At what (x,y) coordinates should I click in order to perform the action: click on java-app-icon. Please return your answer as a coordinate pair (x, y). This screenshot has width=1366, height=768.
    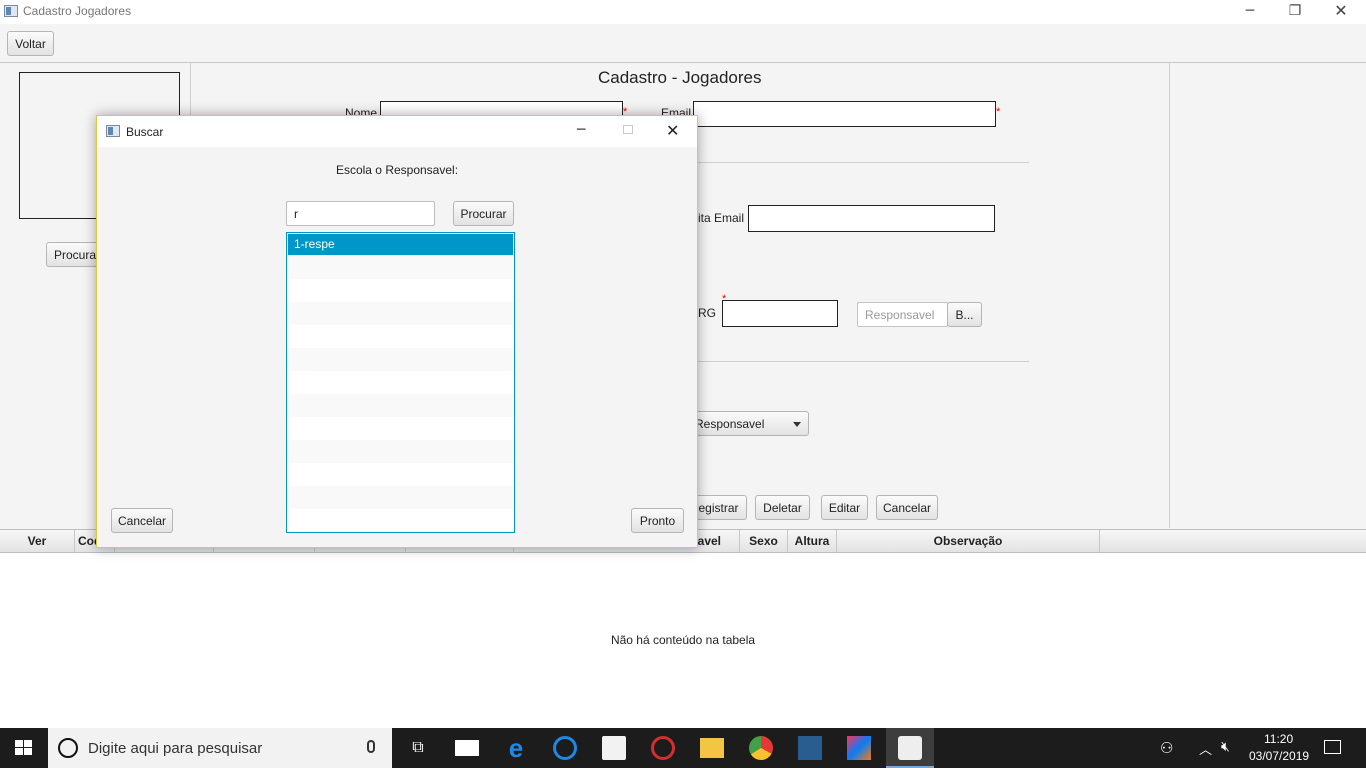
    Looking at the image, I should click on (910, 748).